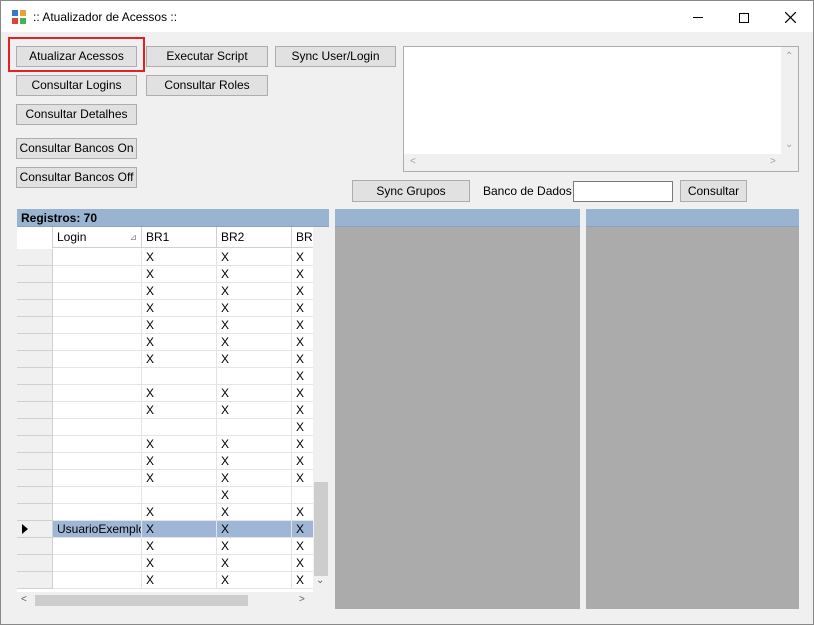 This screenshot has width=814, height=625. Describe the element at coordinates (302, 599) in the screenshot. I see `scroll-right-icon: >` at that location.